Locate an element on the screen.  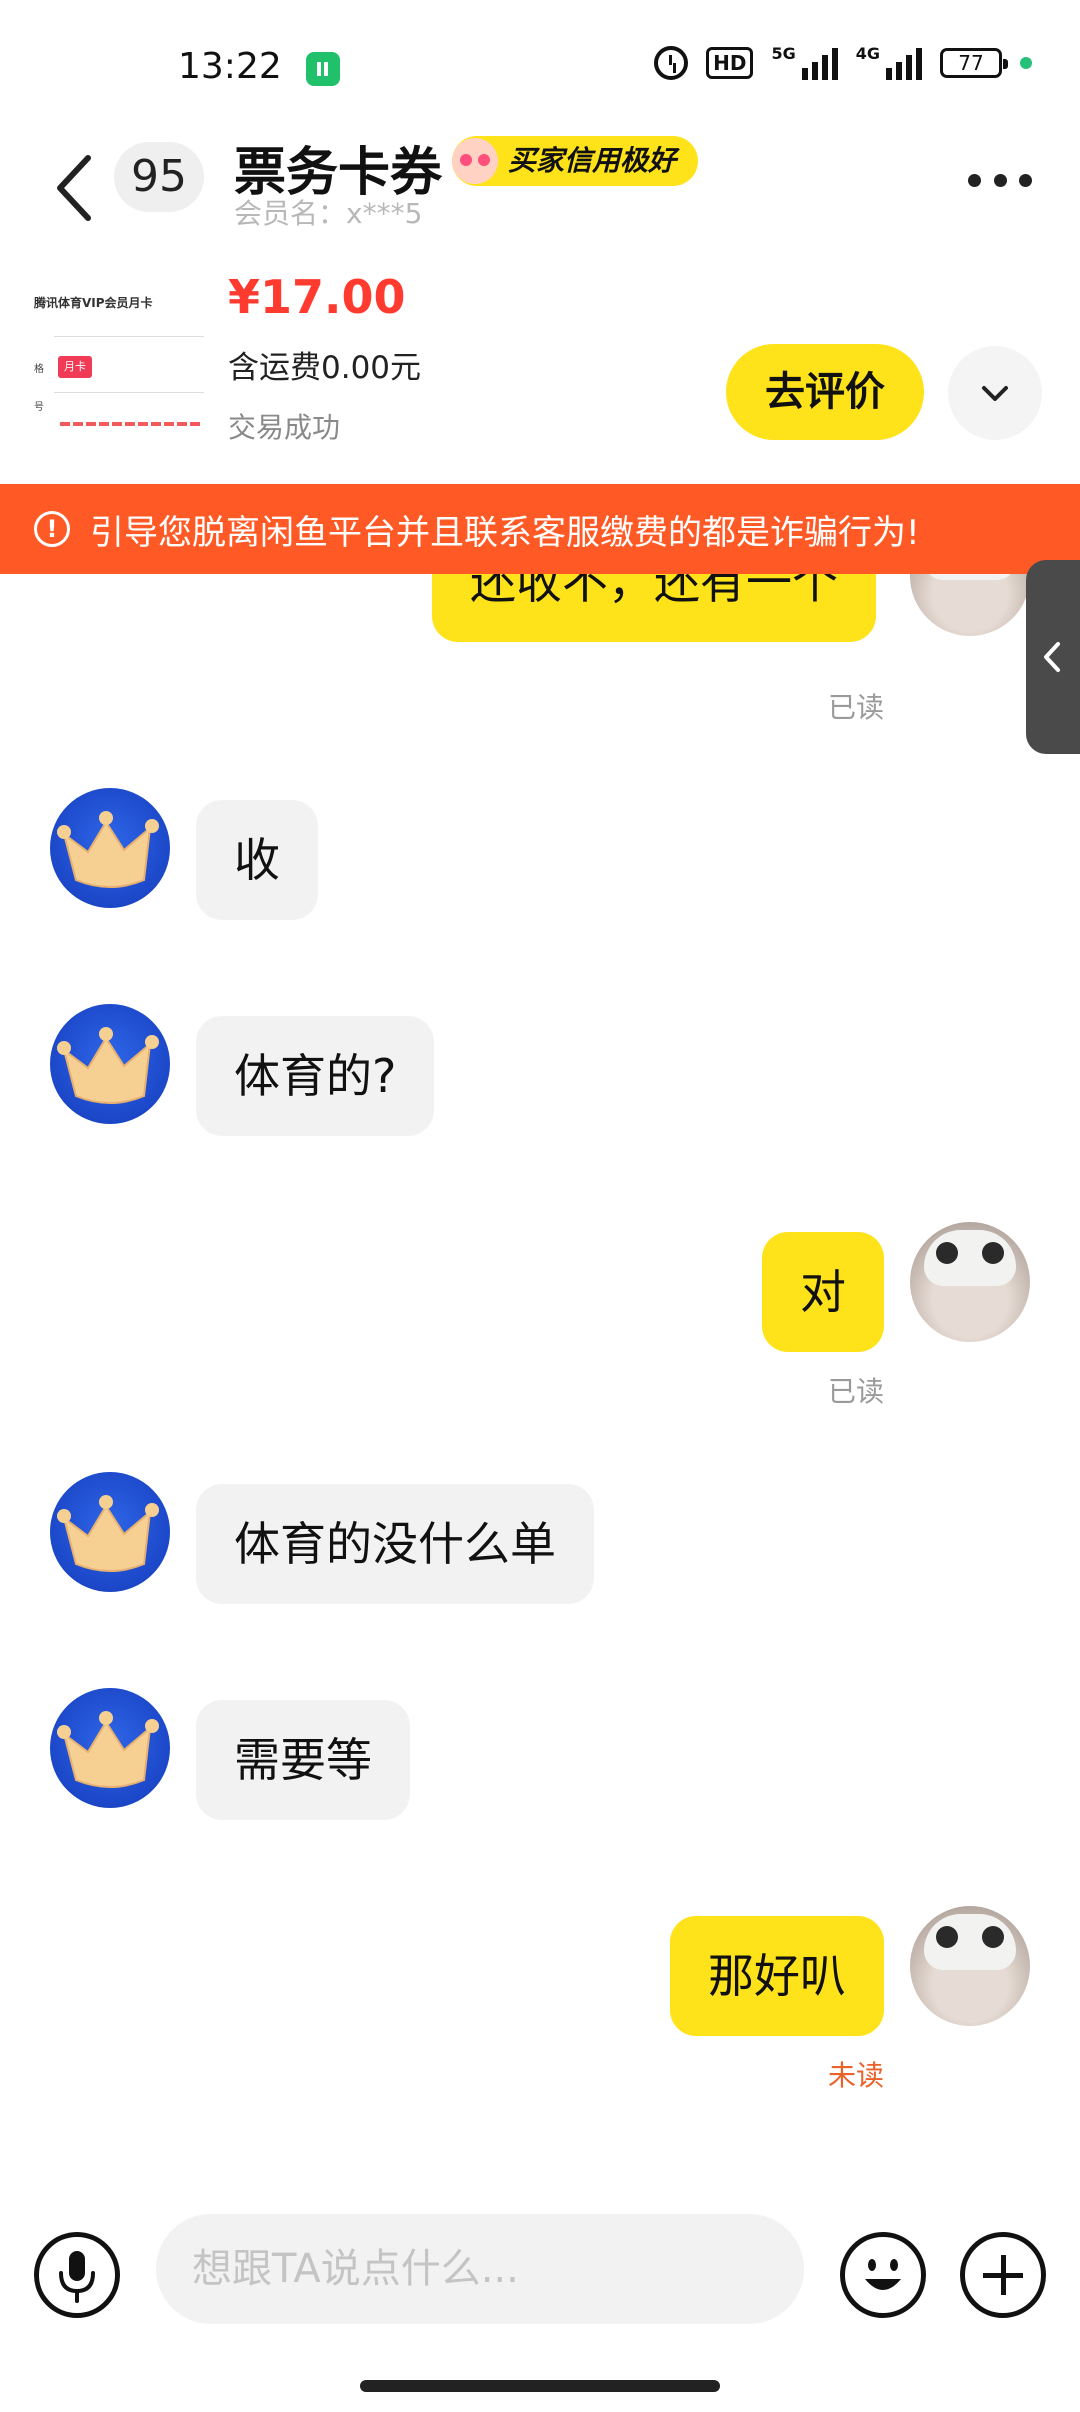
chevron-left-icon is located at coordinates (1052, 657).